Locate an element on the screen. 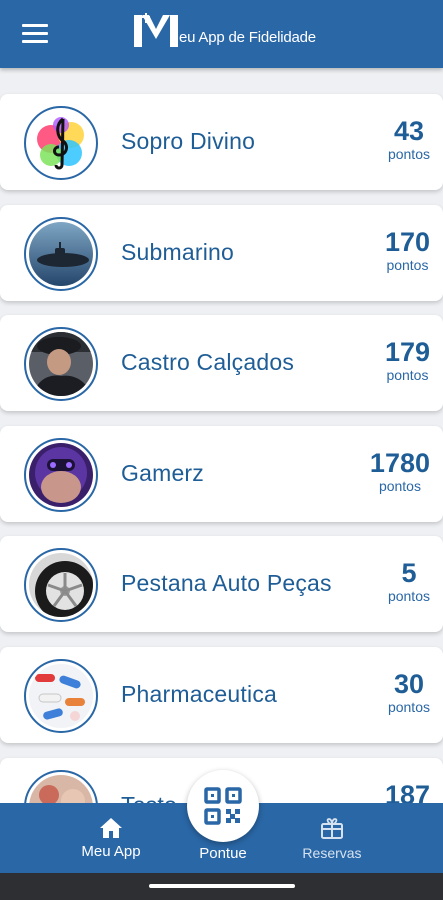 This screenshot has height=900, width=443. qr-code-icon is located at coordinates (223, 806).